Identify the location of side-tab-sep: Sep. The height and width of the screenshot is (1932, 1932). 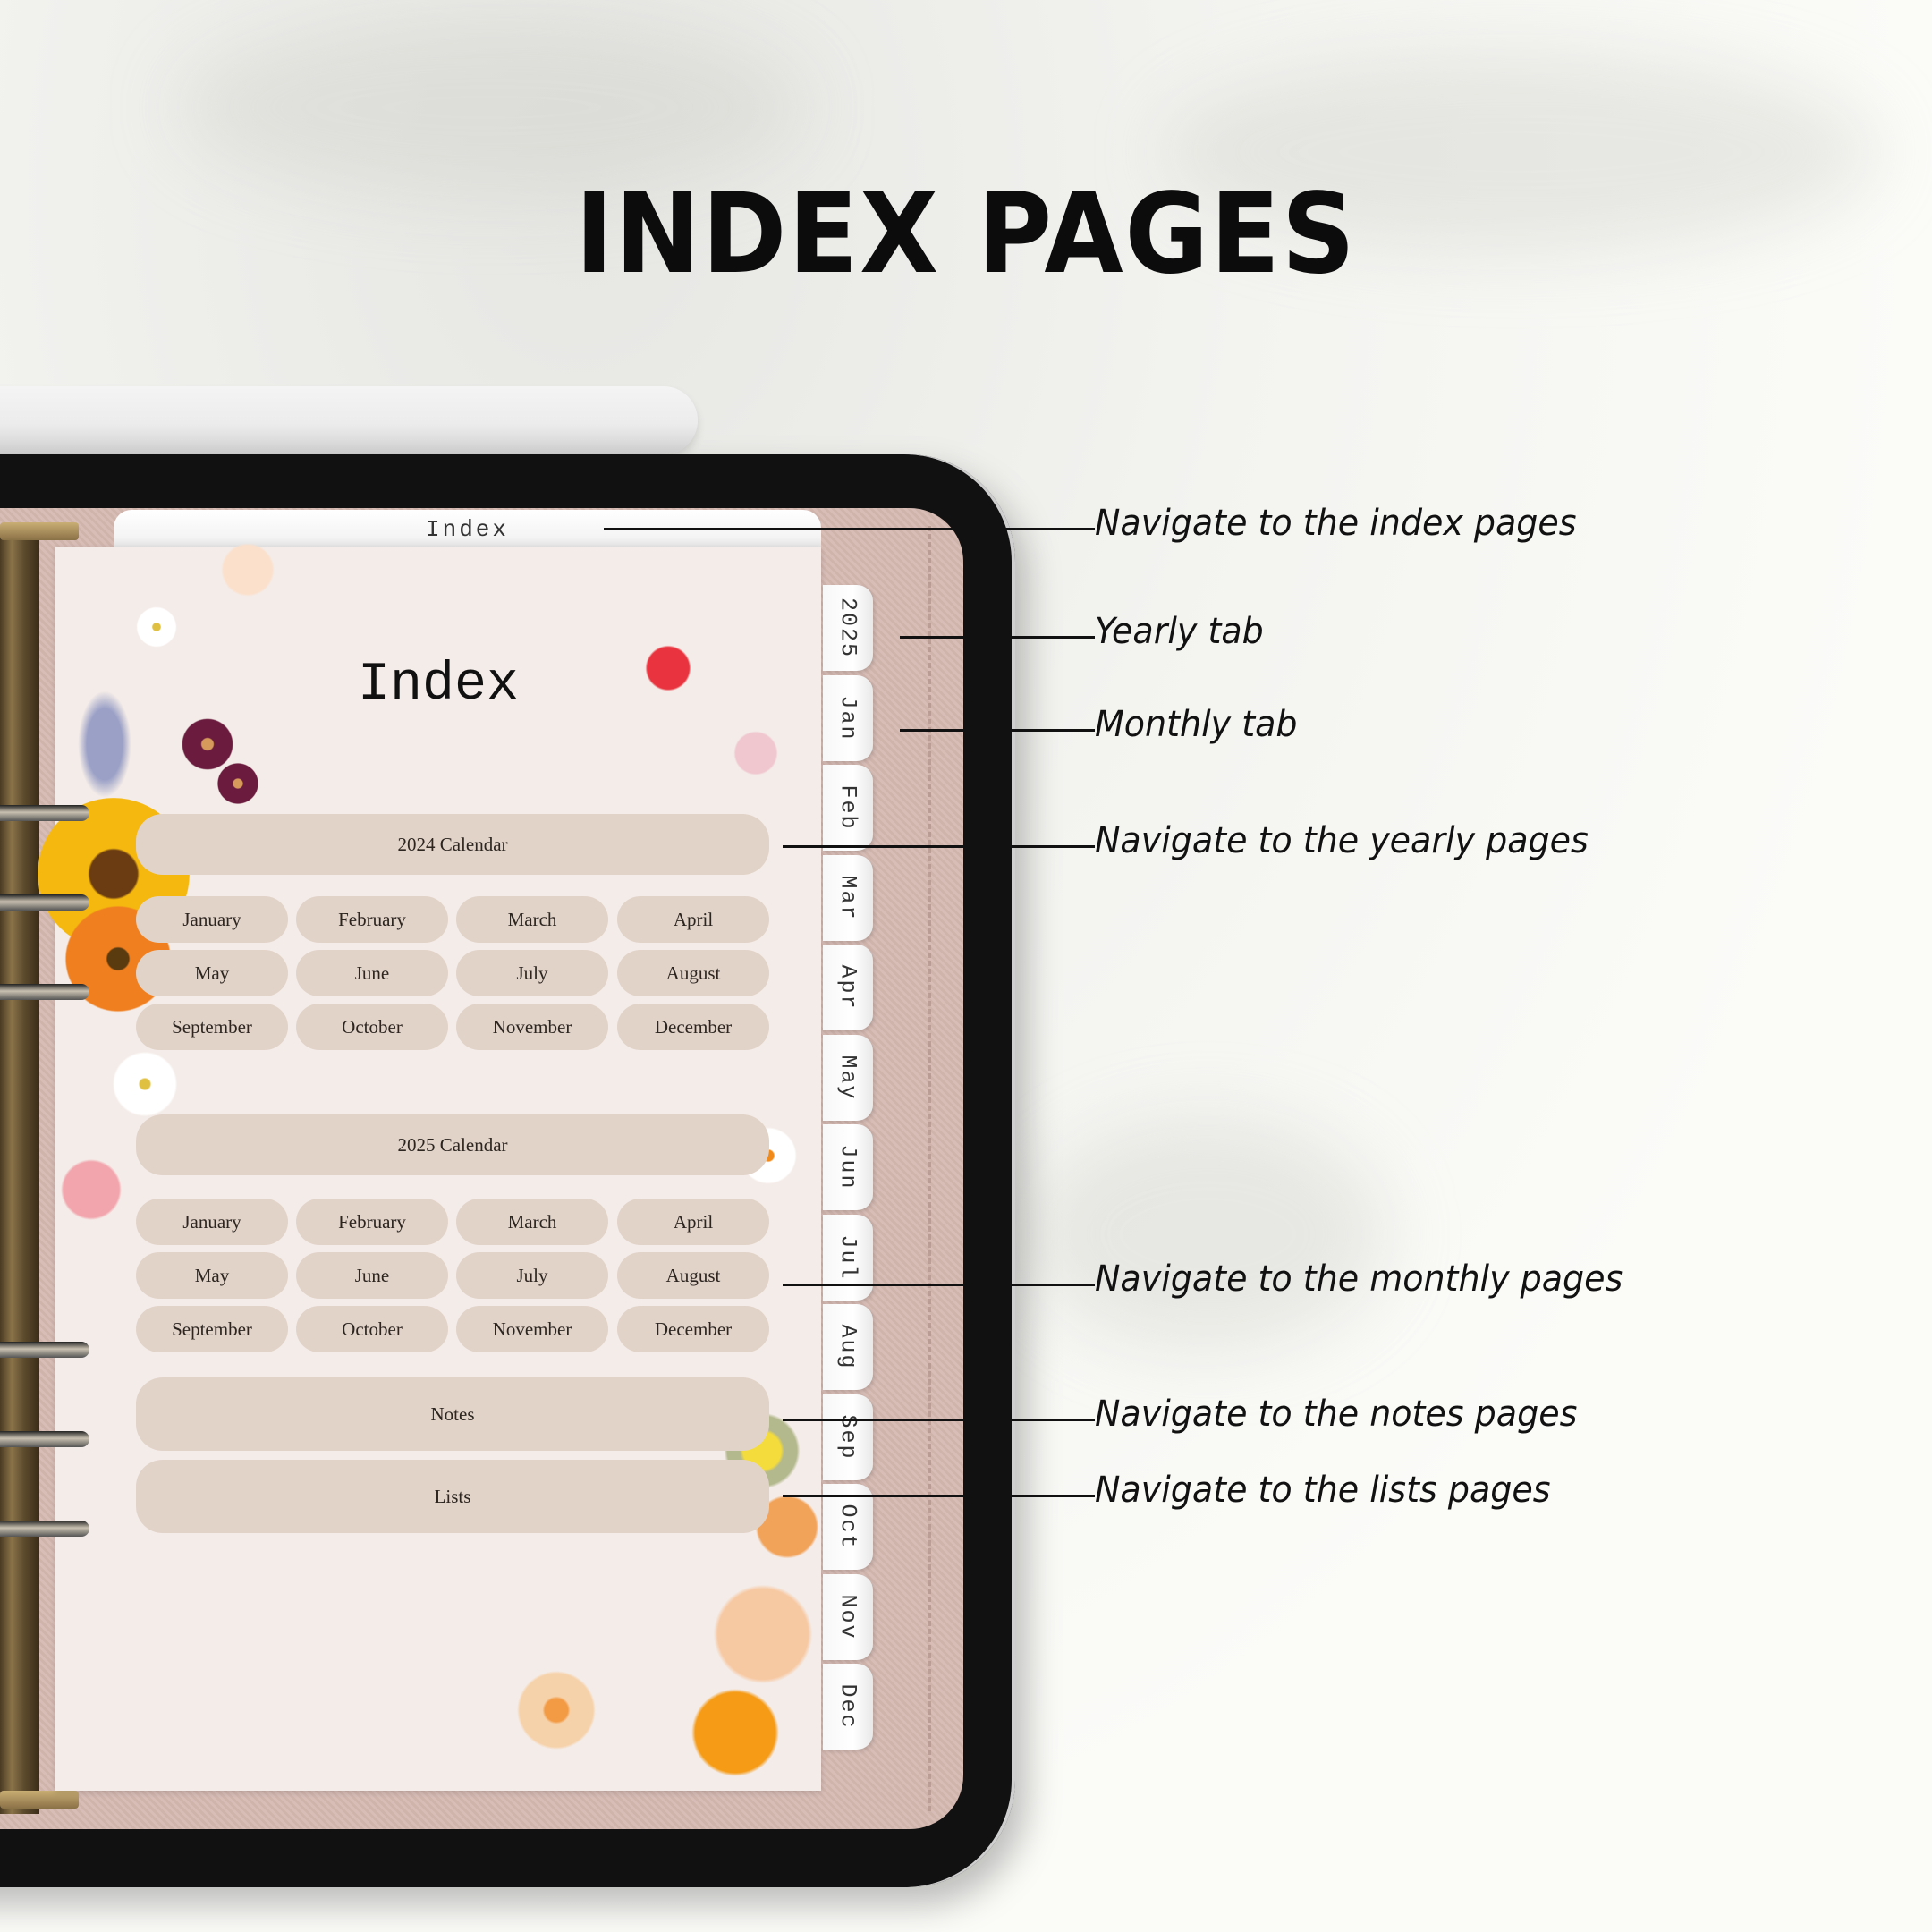
(848, 1437).